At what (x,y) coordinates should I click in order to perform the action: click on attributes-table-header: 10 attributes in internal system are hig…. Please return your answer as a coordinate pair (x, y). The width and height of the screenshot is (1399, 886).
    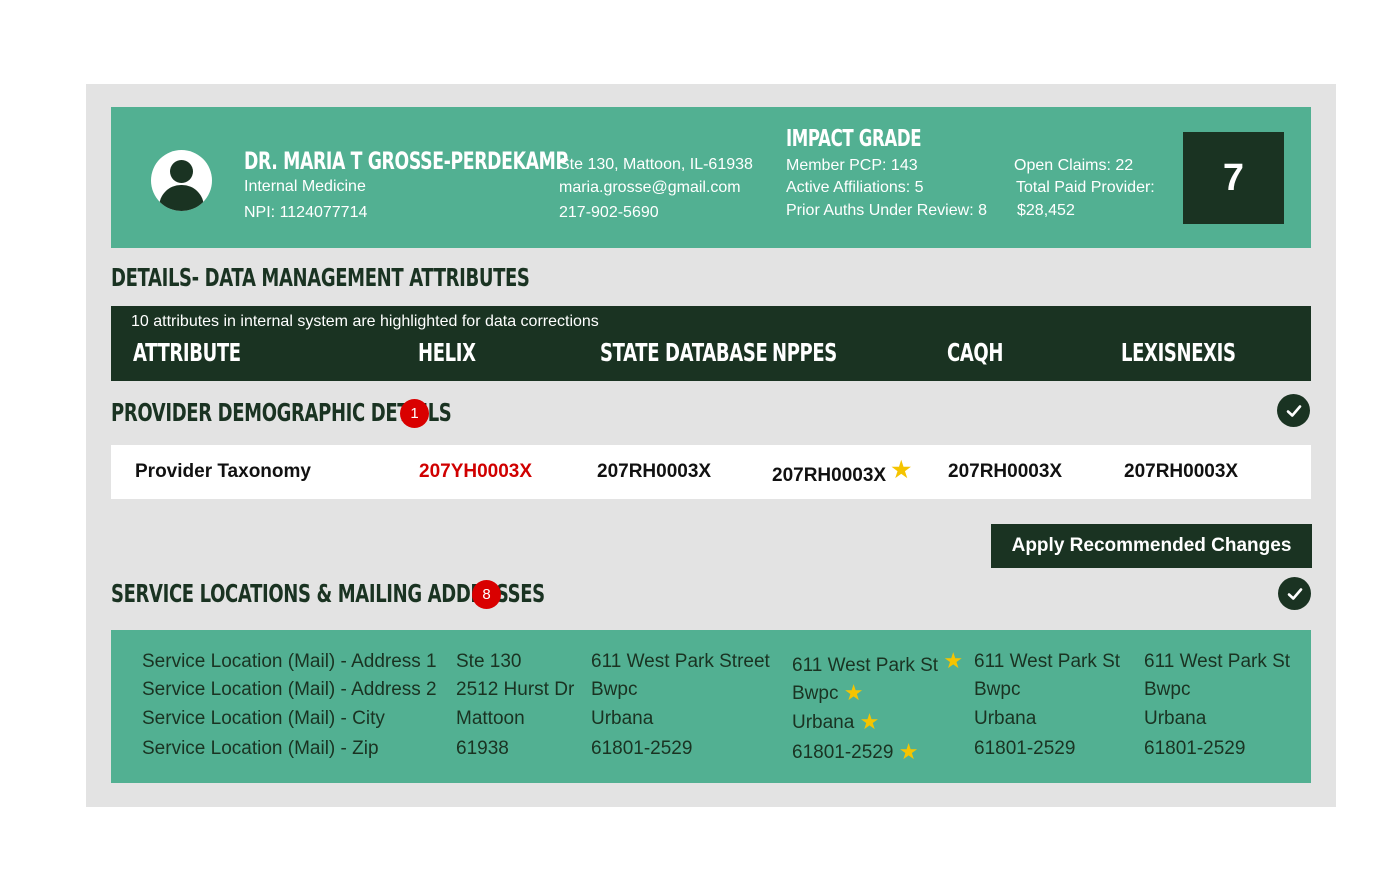
    Looking at the image, I should click on (711, 343).